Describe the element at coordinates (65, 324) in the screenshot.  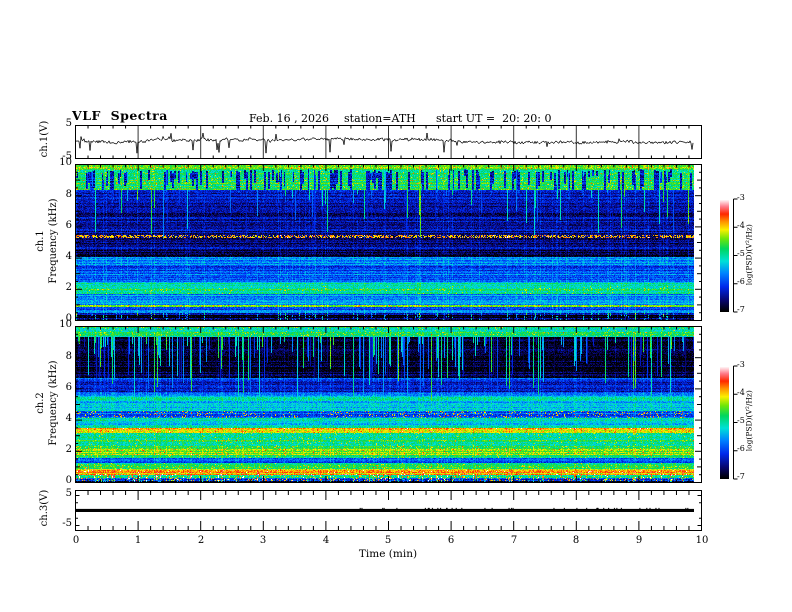
I see `spec2-ytick-10: 10` at that location.